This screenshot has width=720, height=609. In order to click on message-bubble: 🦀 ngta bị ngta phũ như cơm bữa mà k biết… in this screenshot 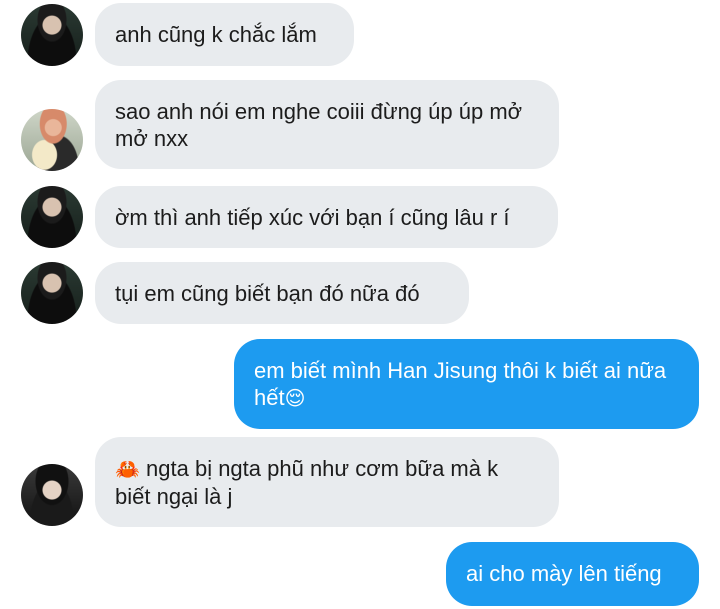, I will do `click(327, 482)`.